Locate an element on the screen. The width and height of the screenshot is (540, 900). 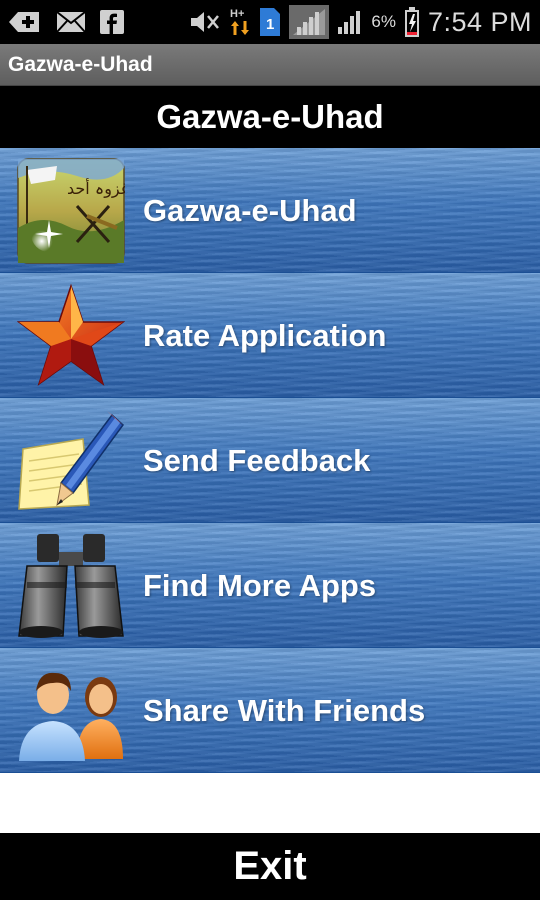
data-arrows-icon: H+ is located at coordinates (240, 22).